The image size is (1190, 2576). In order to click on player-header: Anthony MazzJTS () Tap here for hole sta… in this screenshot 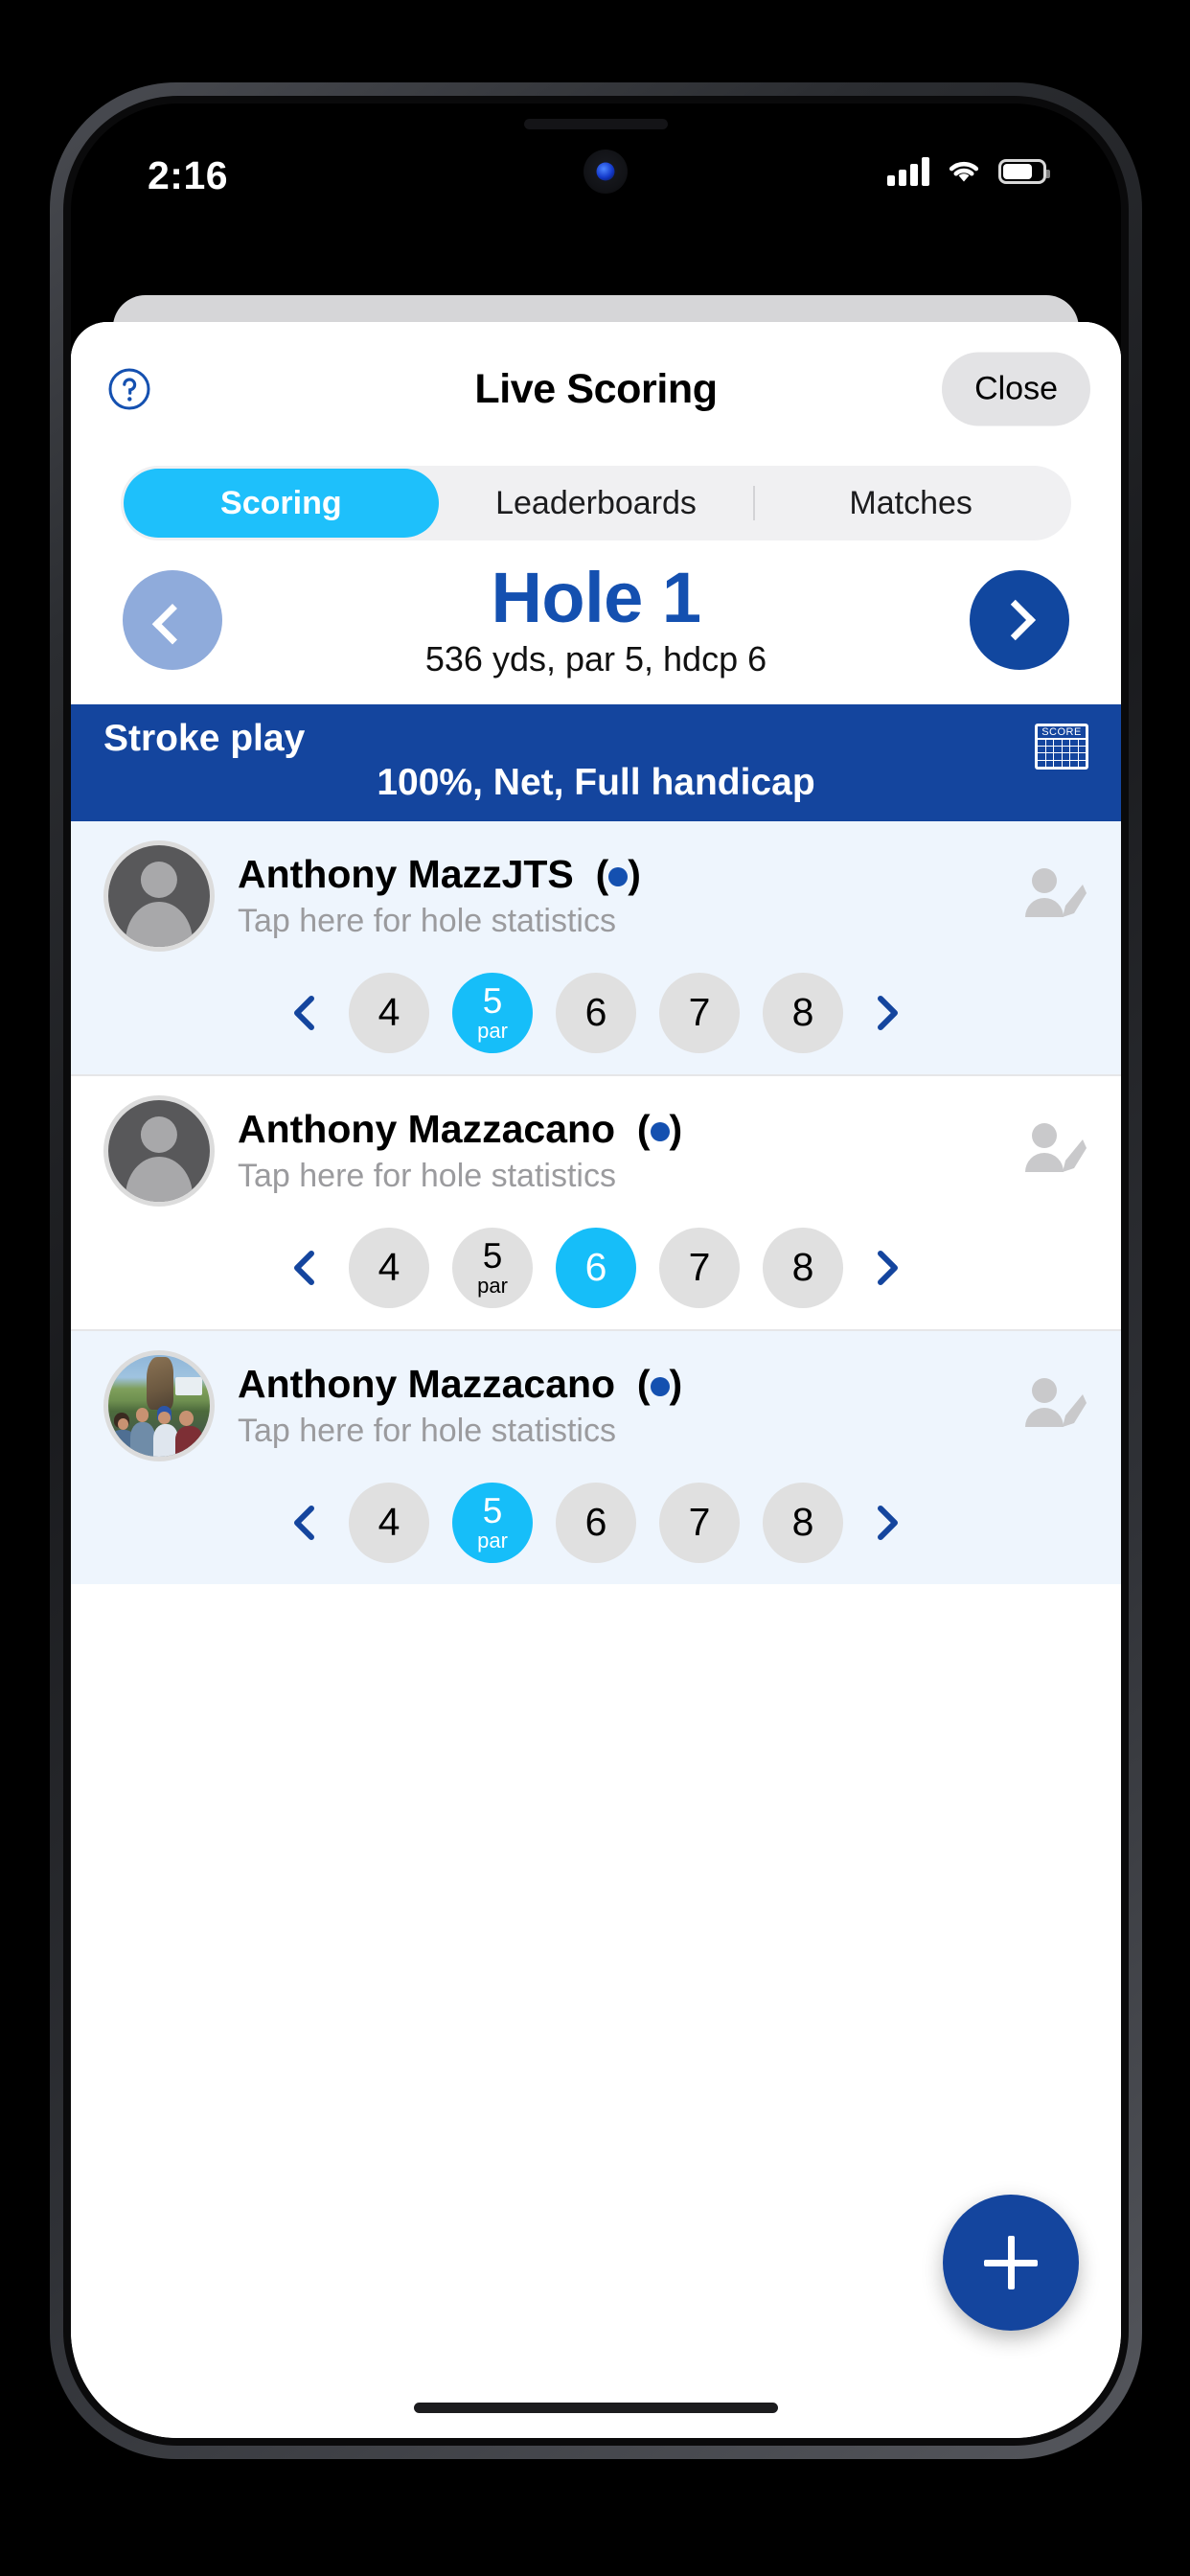, I will do `click(596, 896)`.